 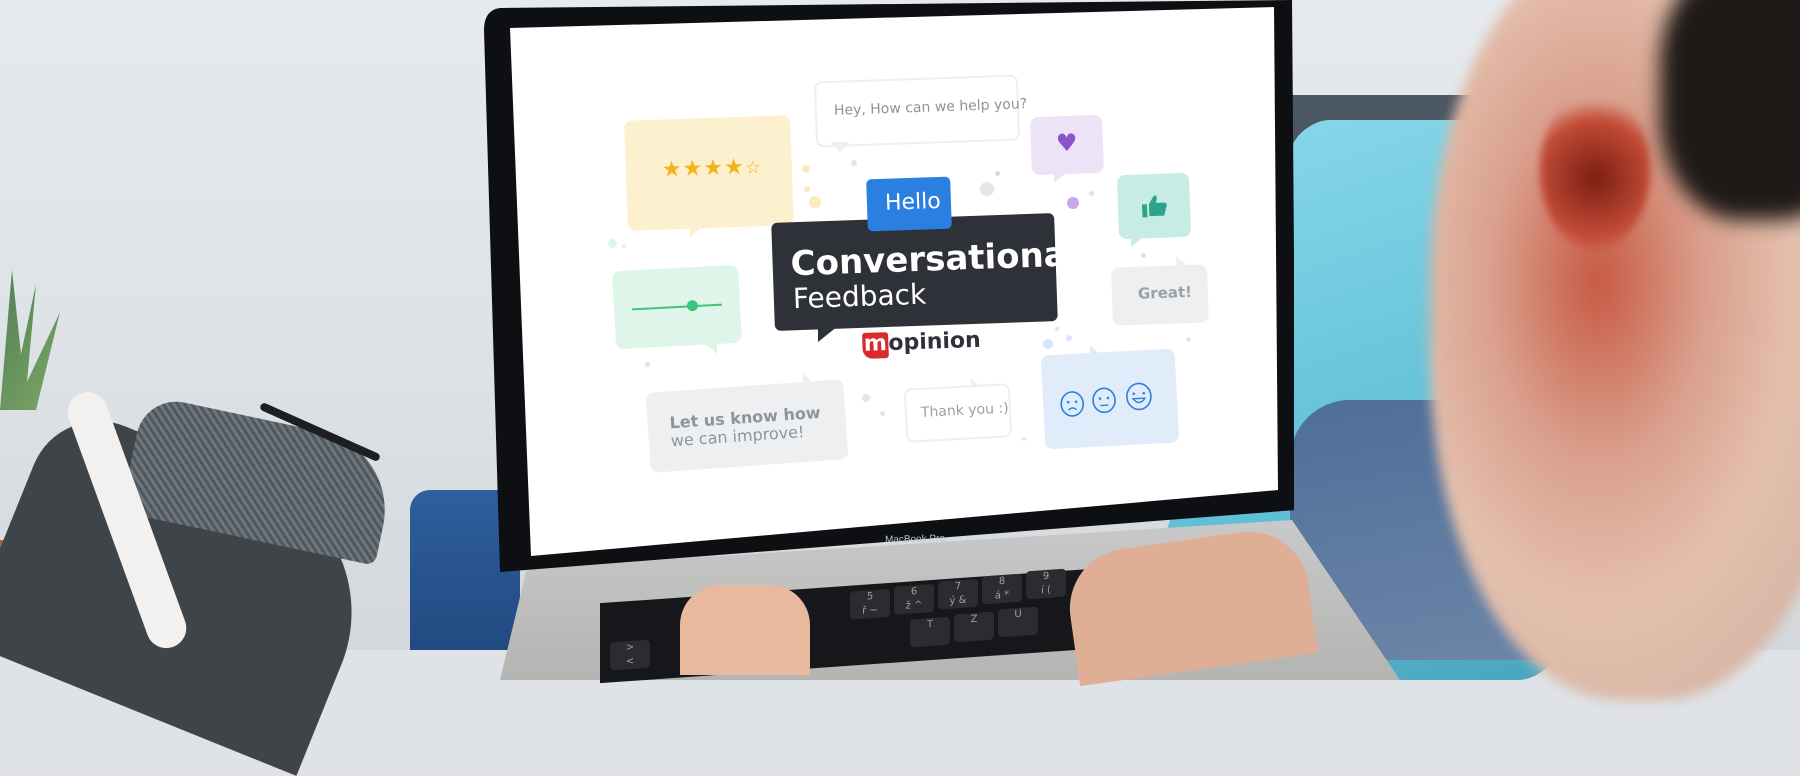 I want to click on hello-badge: Hello, so click(x=909, y=204).